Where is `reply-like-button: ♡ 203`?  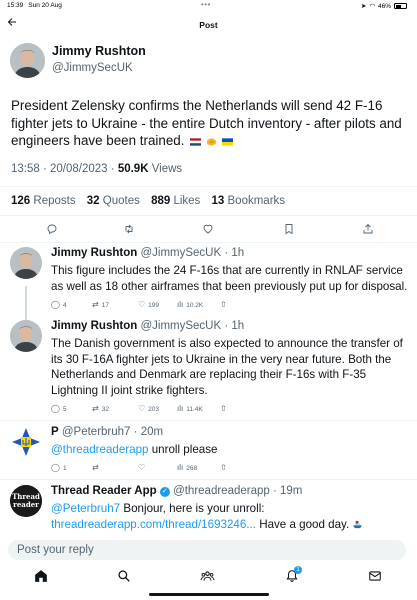
reply-like-button: ♡ 203 is located at coordinates (148, 408).